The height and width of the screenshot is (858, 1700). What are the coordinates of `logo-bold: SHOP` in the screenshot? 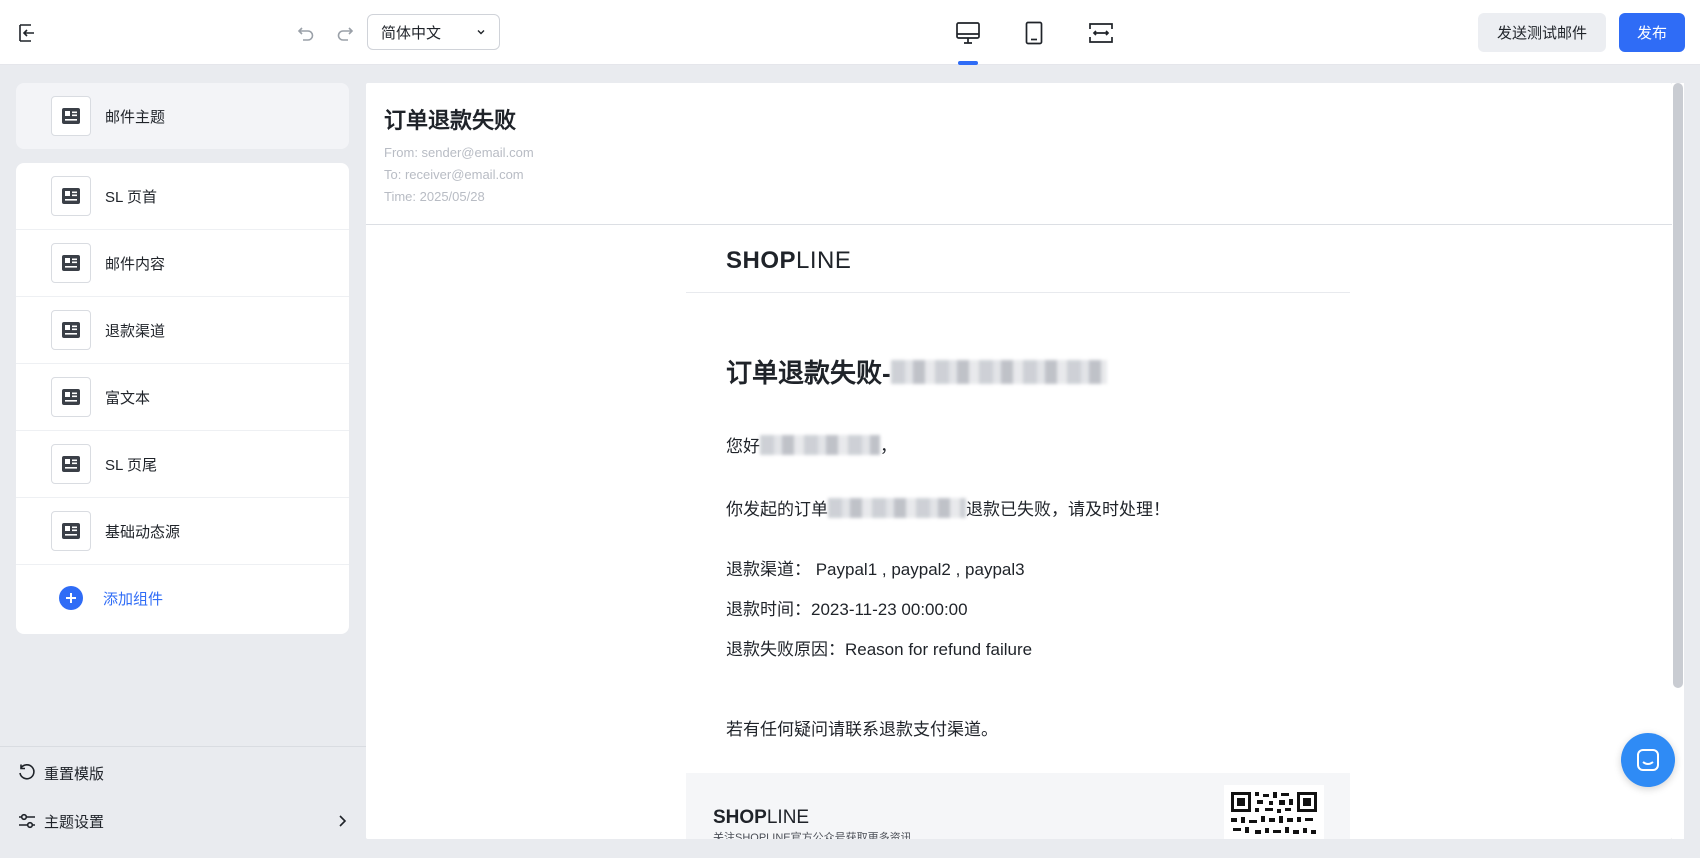 It's located at (761, 260).